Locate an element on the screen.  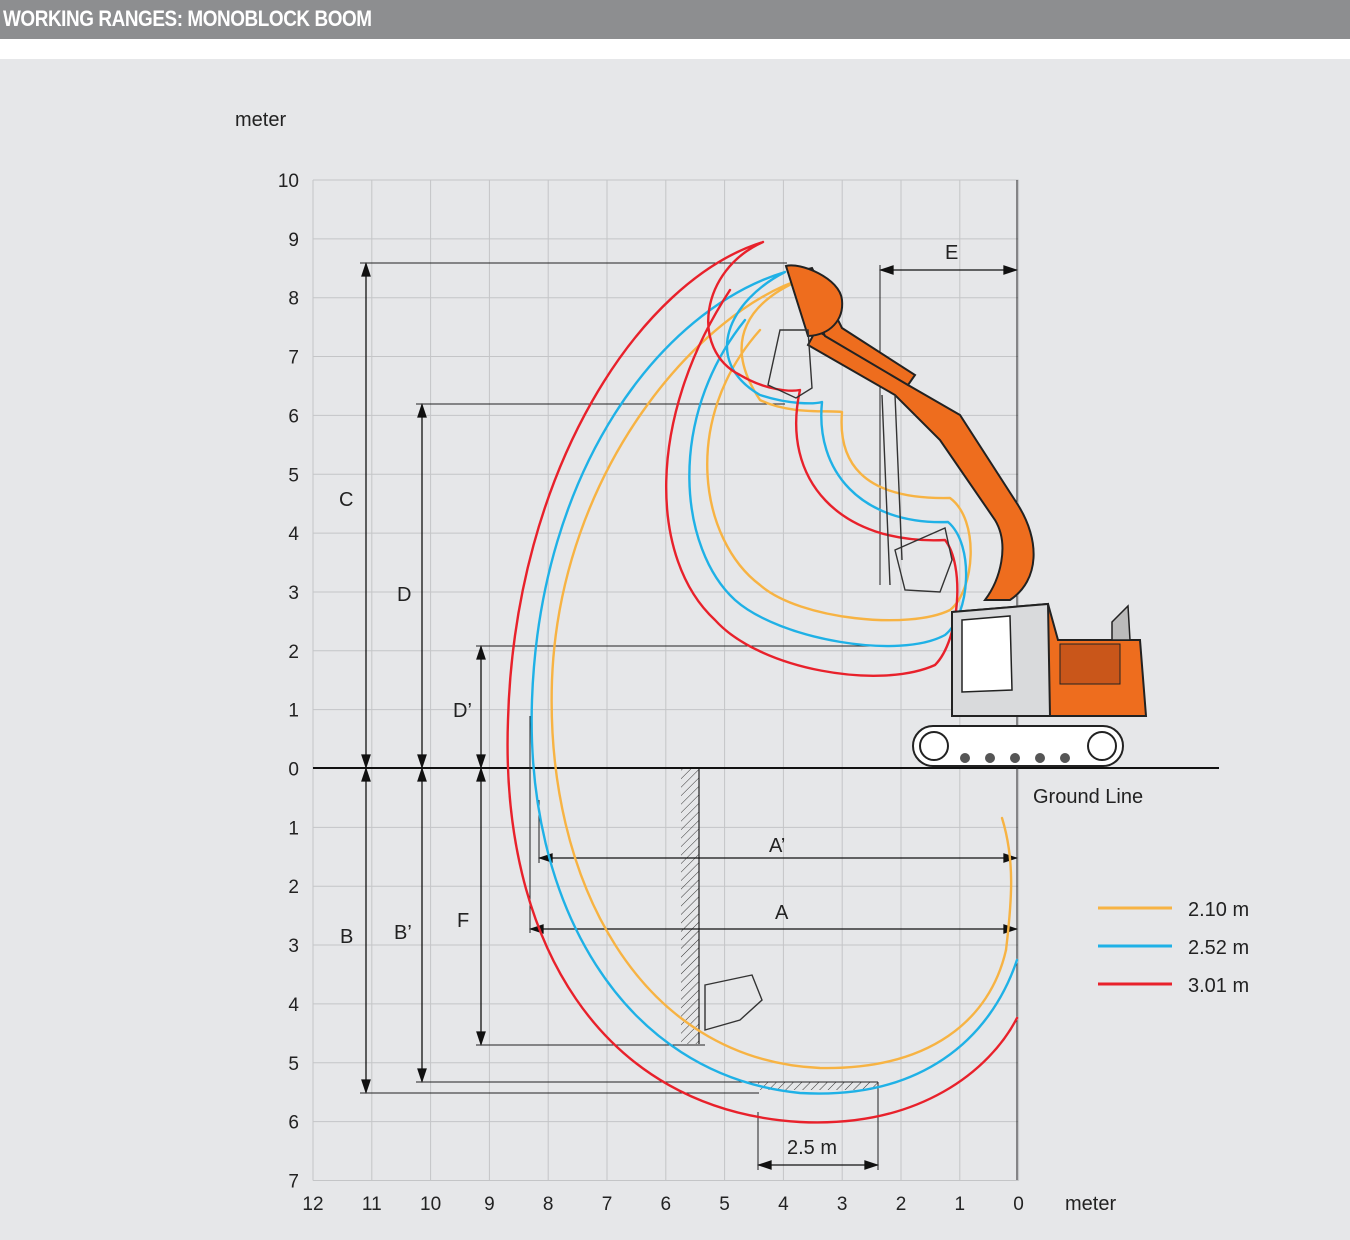
counterweight-exhaust is located at coordinates (1121, 622).